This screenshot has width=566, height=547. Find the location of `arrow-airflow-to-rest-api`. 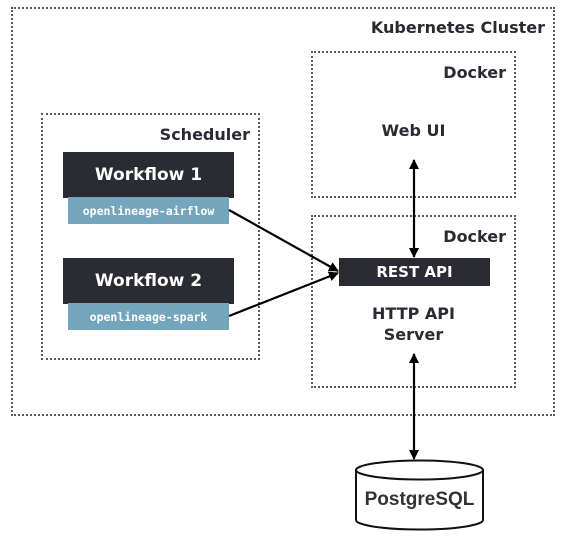

arrow-airflow-to-rest-api is located at coordinates (283, 240).